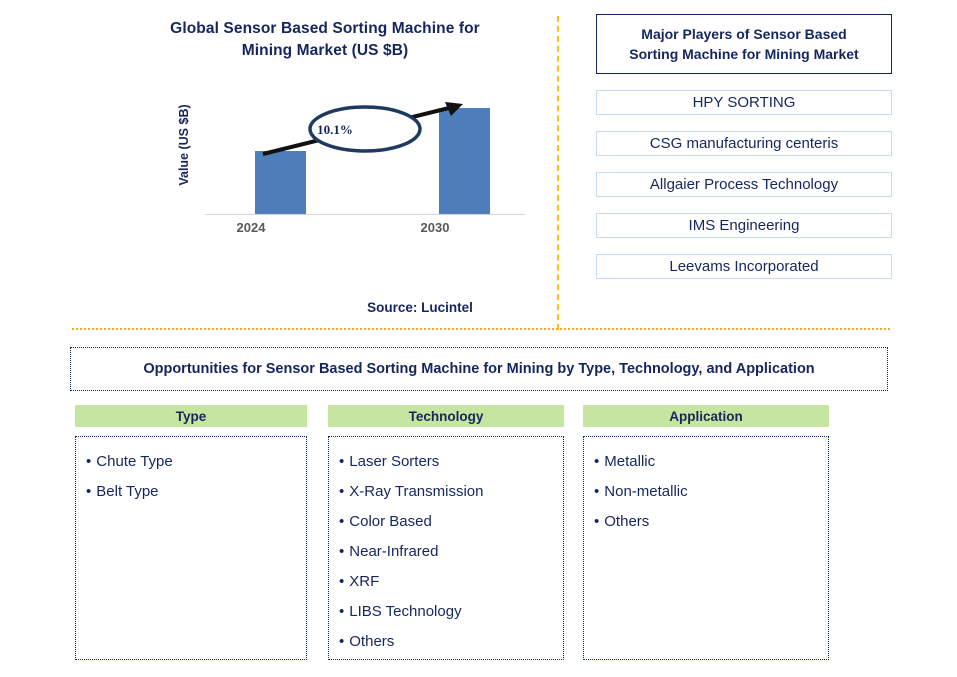 Image resolution: width=957 pixels, height=677 pixels. I want to click on bar-chart: Value (US $B) 10.1% 2024 2030, so click(350, 163).